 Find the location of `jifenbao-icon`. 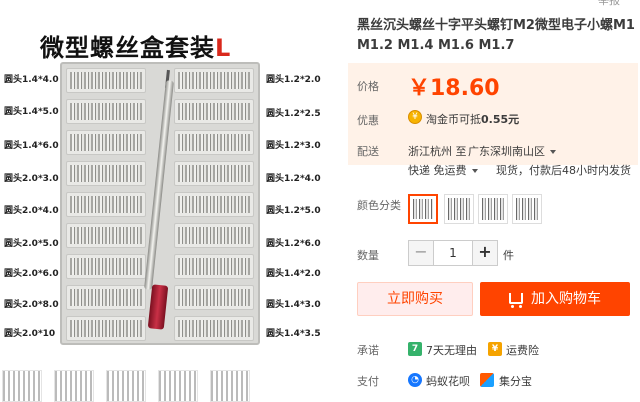

jifenbao-icon is located at coordinates (487, 380).